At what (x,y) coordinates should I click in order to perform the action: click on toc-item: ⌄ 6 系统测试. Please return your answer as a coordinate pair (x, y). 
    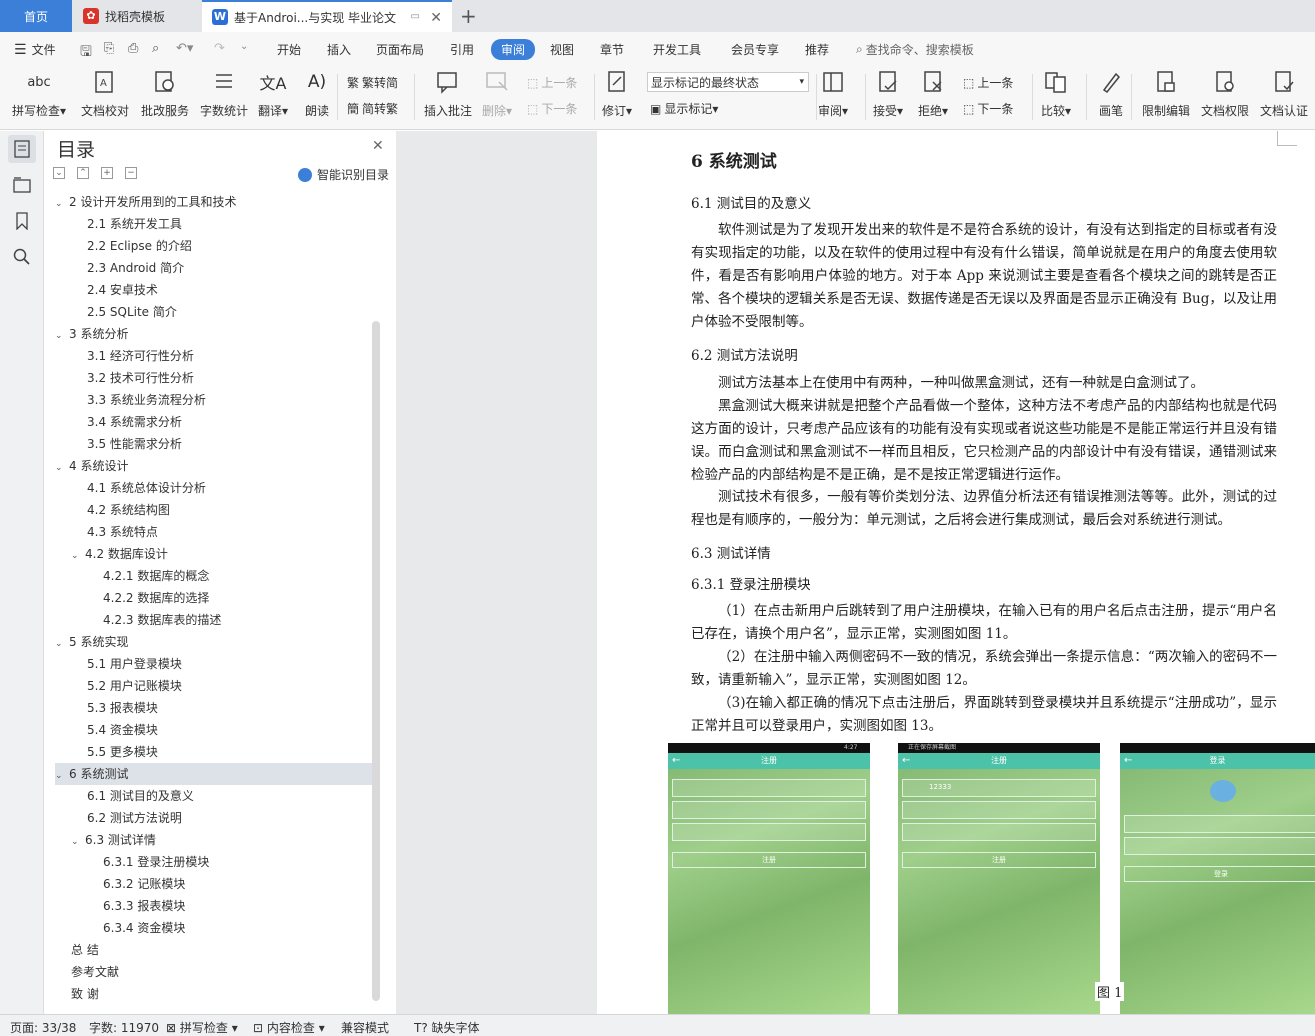
    Looking at the image, I should click on (214, 774).